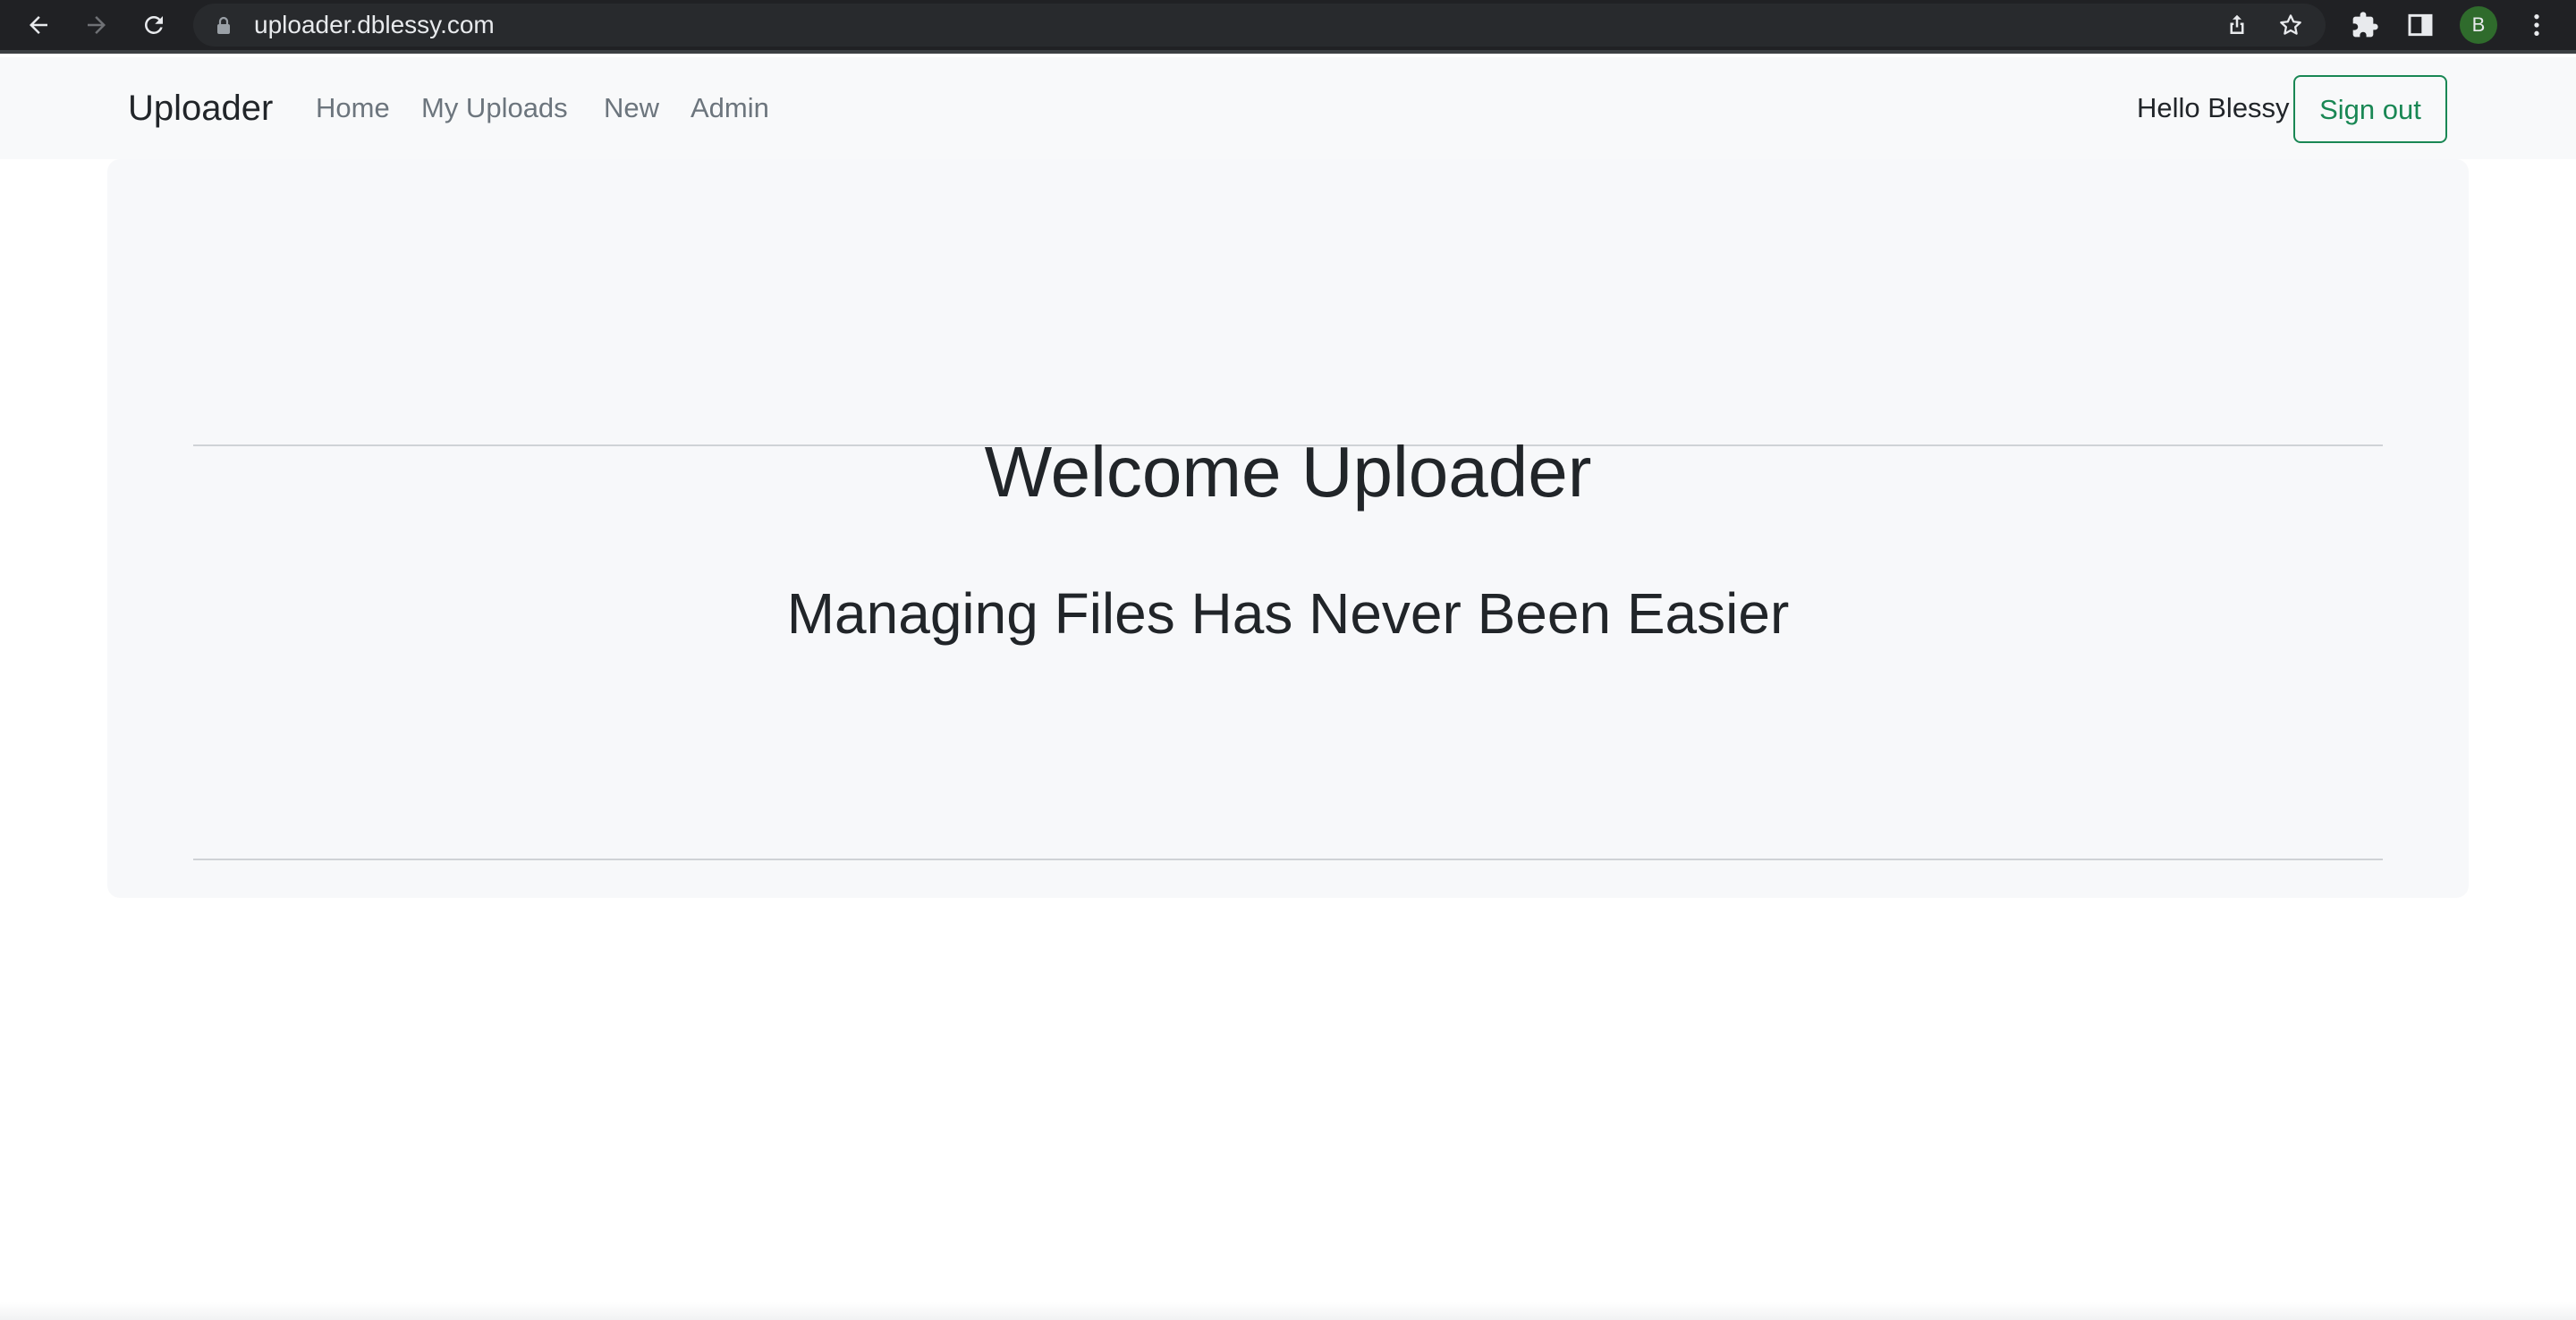 The height and width of the screenshot is (1320, 2576). I want to click on hero-subtitle: Managing Files Has Never Been Easier, so click(1288, 613).